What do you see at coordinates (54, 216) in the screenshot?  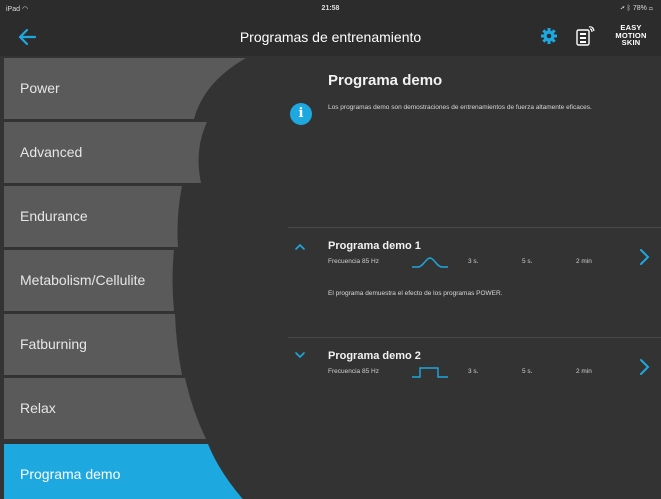 I see `sidebar-item-label: Endurance` at bounding box center [54, 216].